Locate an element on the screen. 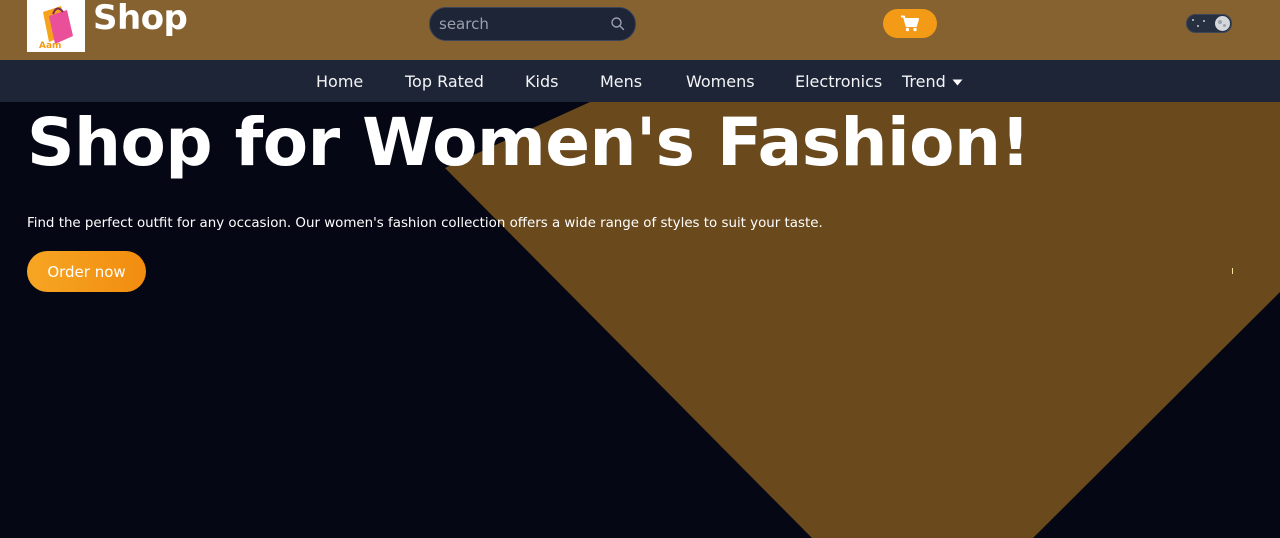 This screenshot has height=538, width=1280. nav-dropdown-trend: Trend is located at coordinates (932, 81).